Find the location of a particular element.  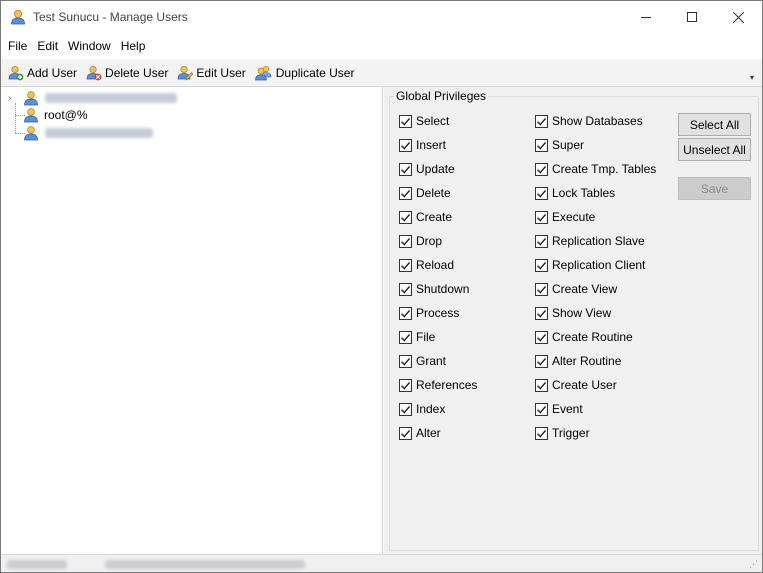

privilege-checkbox-lock-tables: Lock Tables is located at coordinates (575, 193).